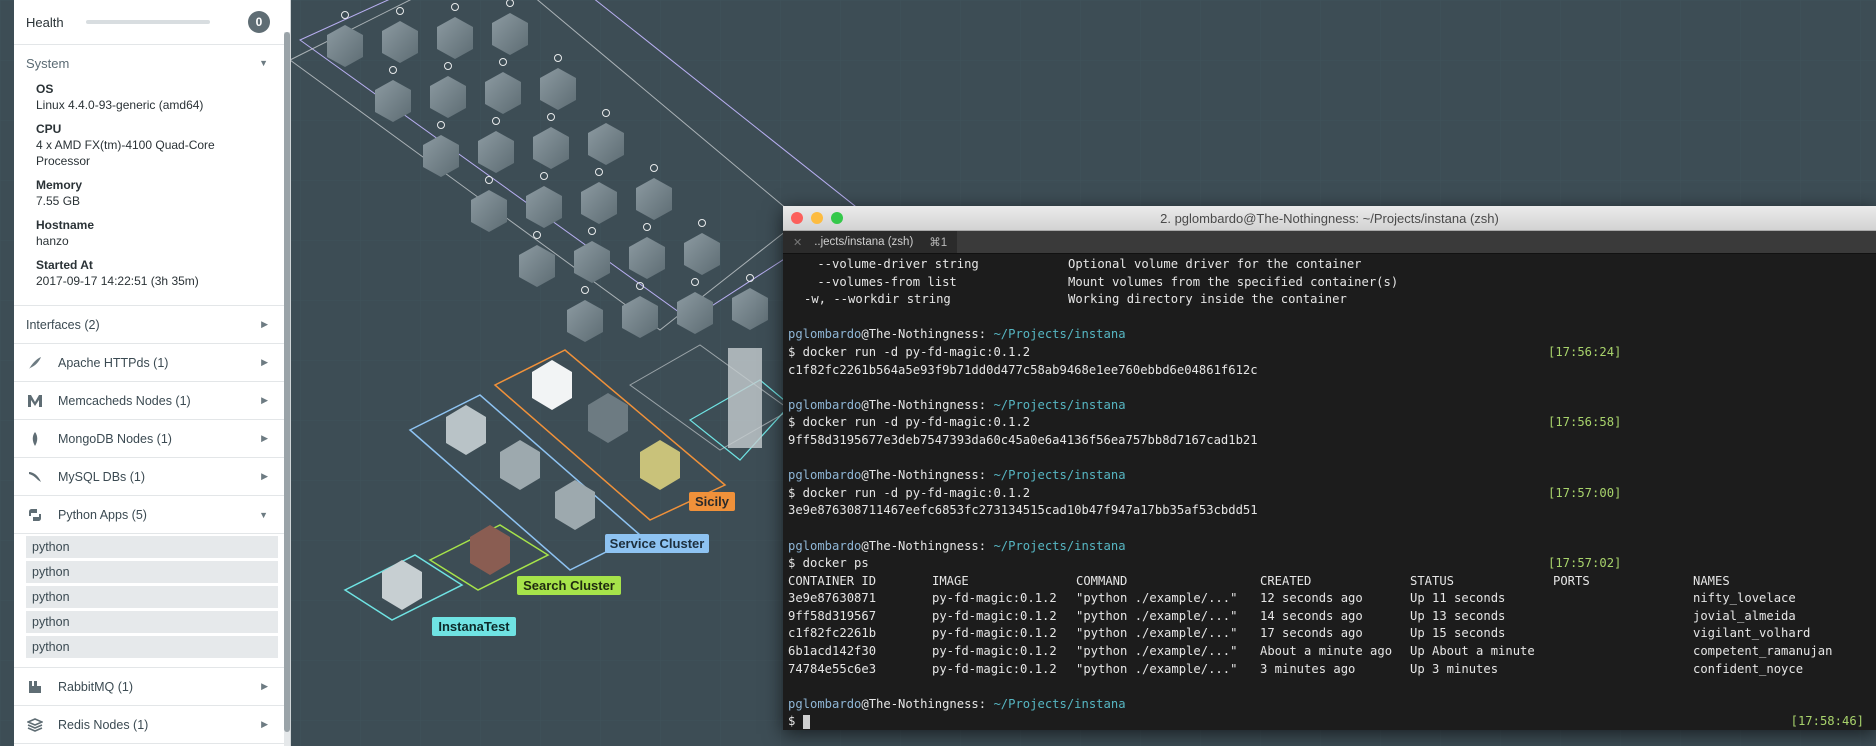  I want to click on dolphin-icon, so click(35, 477).